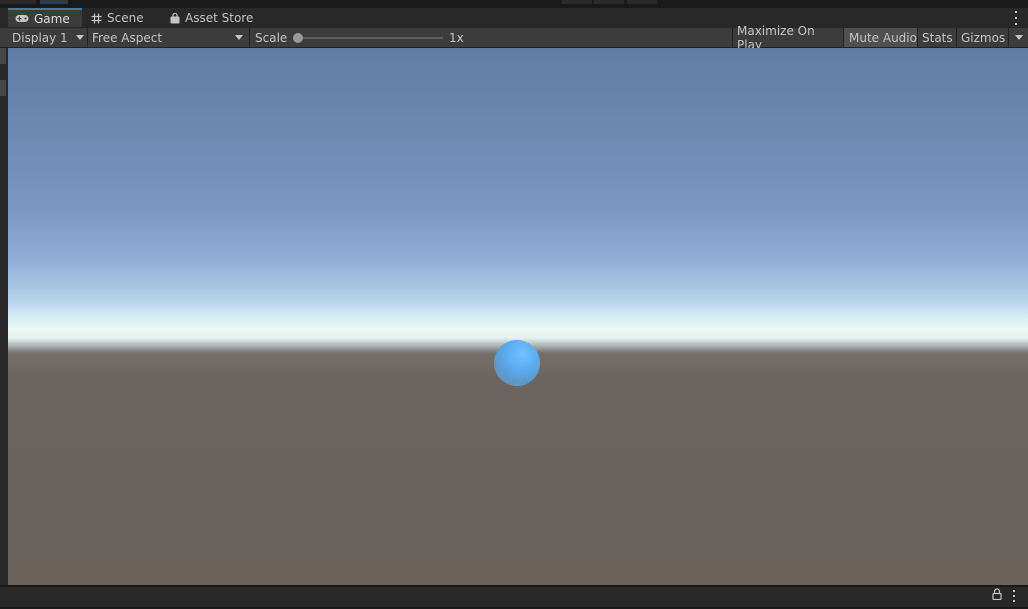 Image resolution: width=1028 pixels, height=609 pixels. Describe the element at coordinates (175, 18) in the screenshot. I see `shopping-bag-icon` at that location.